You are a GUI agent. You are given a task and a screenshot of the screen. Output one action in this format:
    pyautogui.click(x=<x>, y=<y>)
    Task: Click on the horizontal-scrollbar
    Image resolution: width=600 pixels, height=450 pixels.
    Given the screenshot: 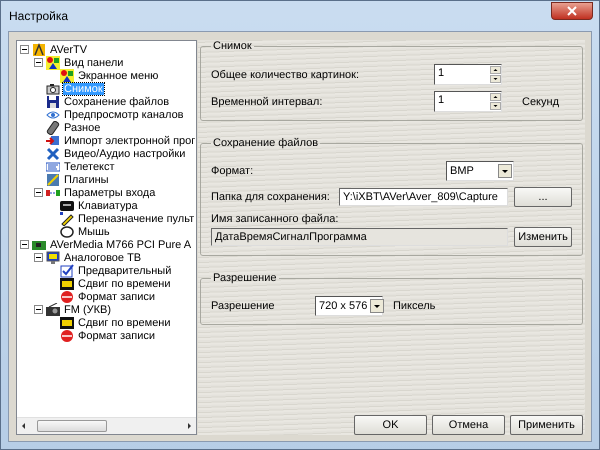 What is the action you would take?
    pyautogui.click(x=106, y=425)
    